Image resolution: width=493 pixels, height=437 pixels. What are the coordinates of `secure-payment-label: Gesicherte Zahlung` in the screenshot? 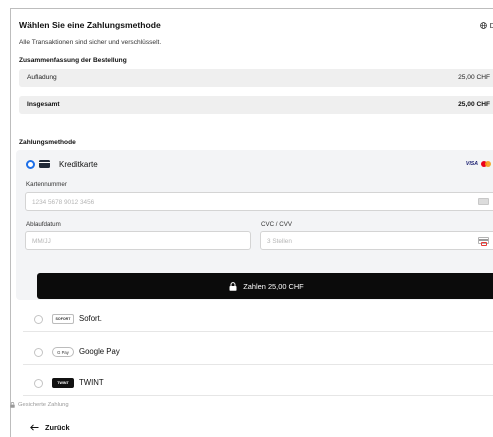 It's located at (43, 405).